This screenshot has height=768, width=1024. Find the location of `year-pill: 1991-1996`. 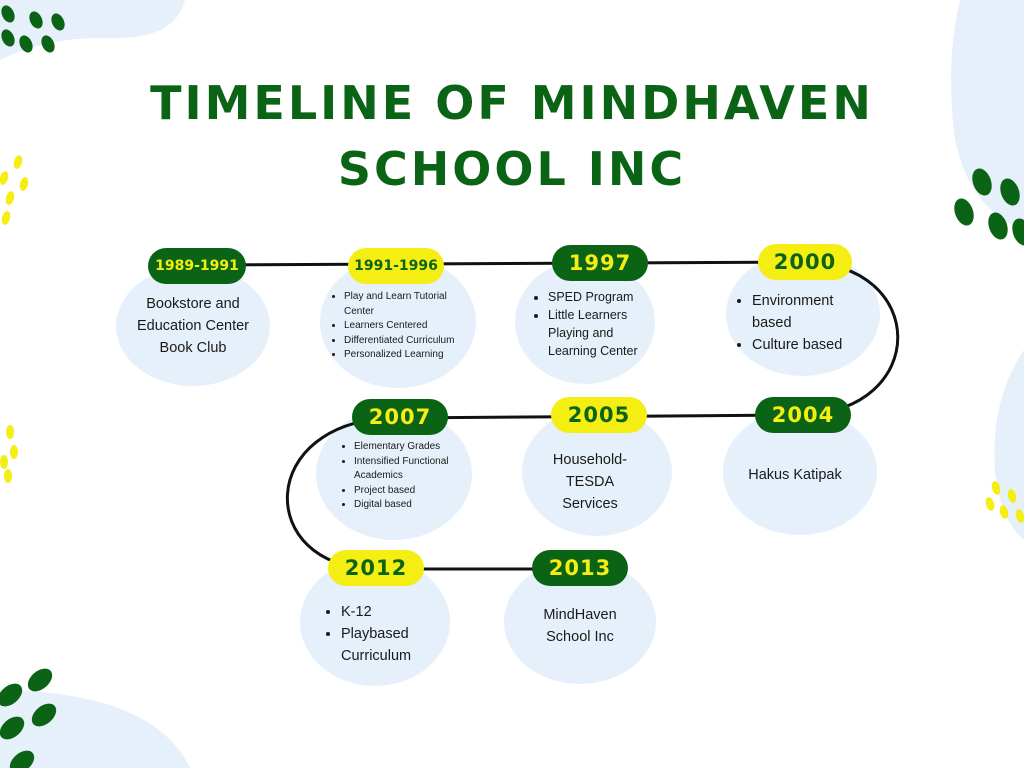

year-pill: 1991-1996 is located at coordinates (396, 266).